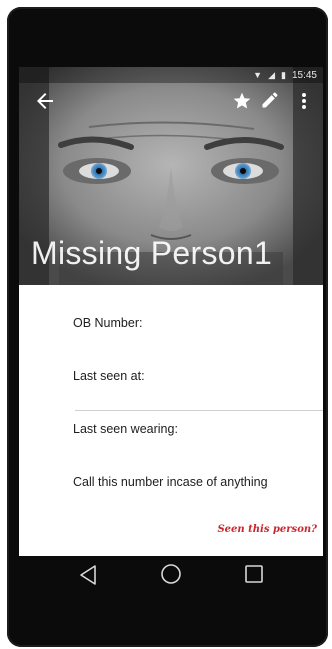  I want to click on system-nav-bar, so click(174, 575).